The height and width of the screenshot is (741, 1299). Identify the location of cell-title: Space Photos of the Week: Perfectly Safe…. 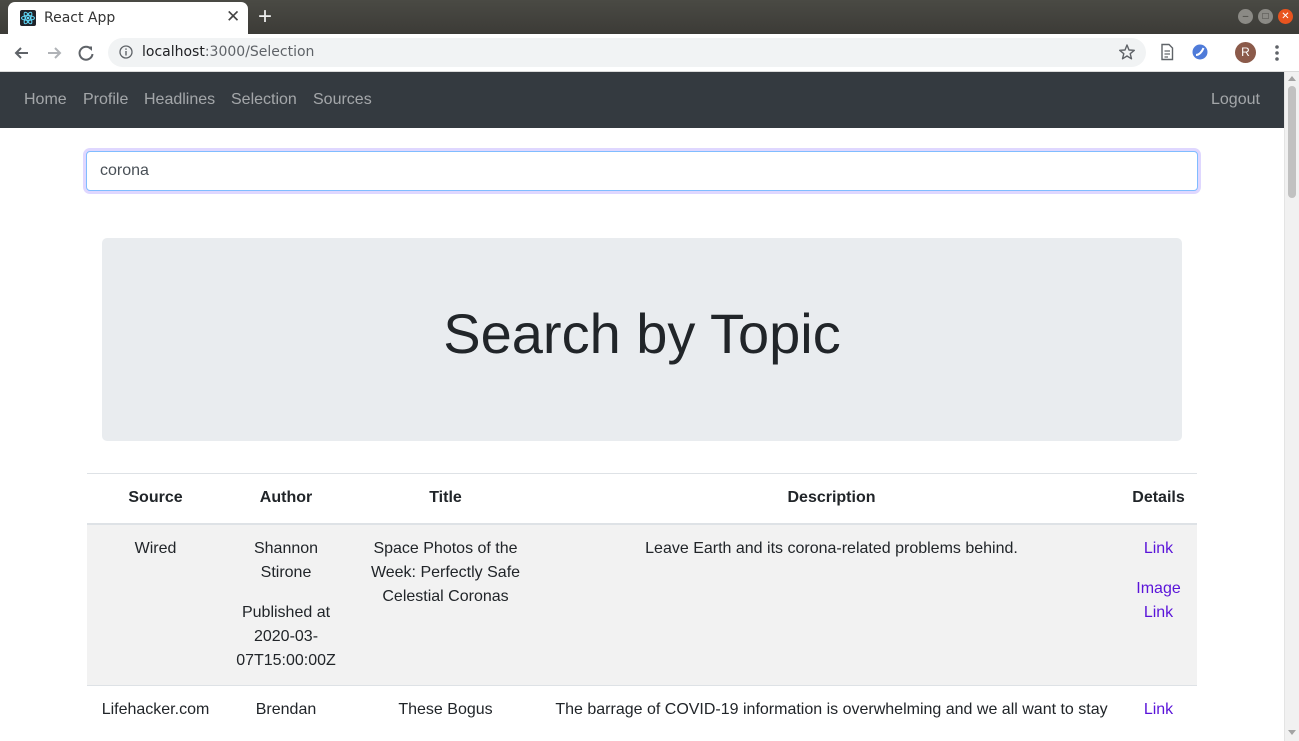
(445, 604).